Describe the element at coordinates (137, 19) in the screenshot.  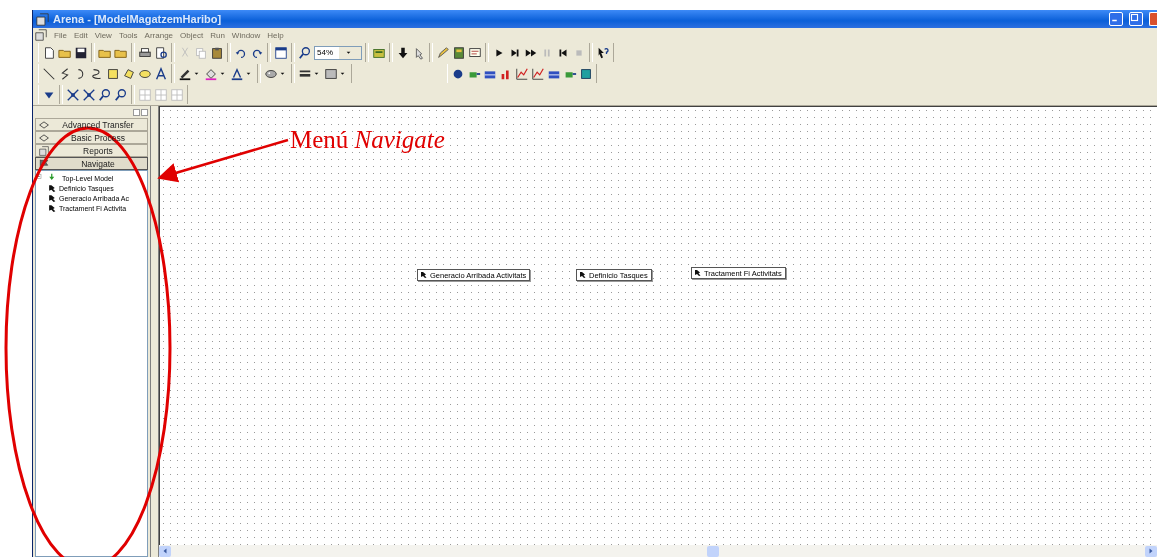
I see `window-title: Arena - [ModelMagatzemHaribo]` at that location.